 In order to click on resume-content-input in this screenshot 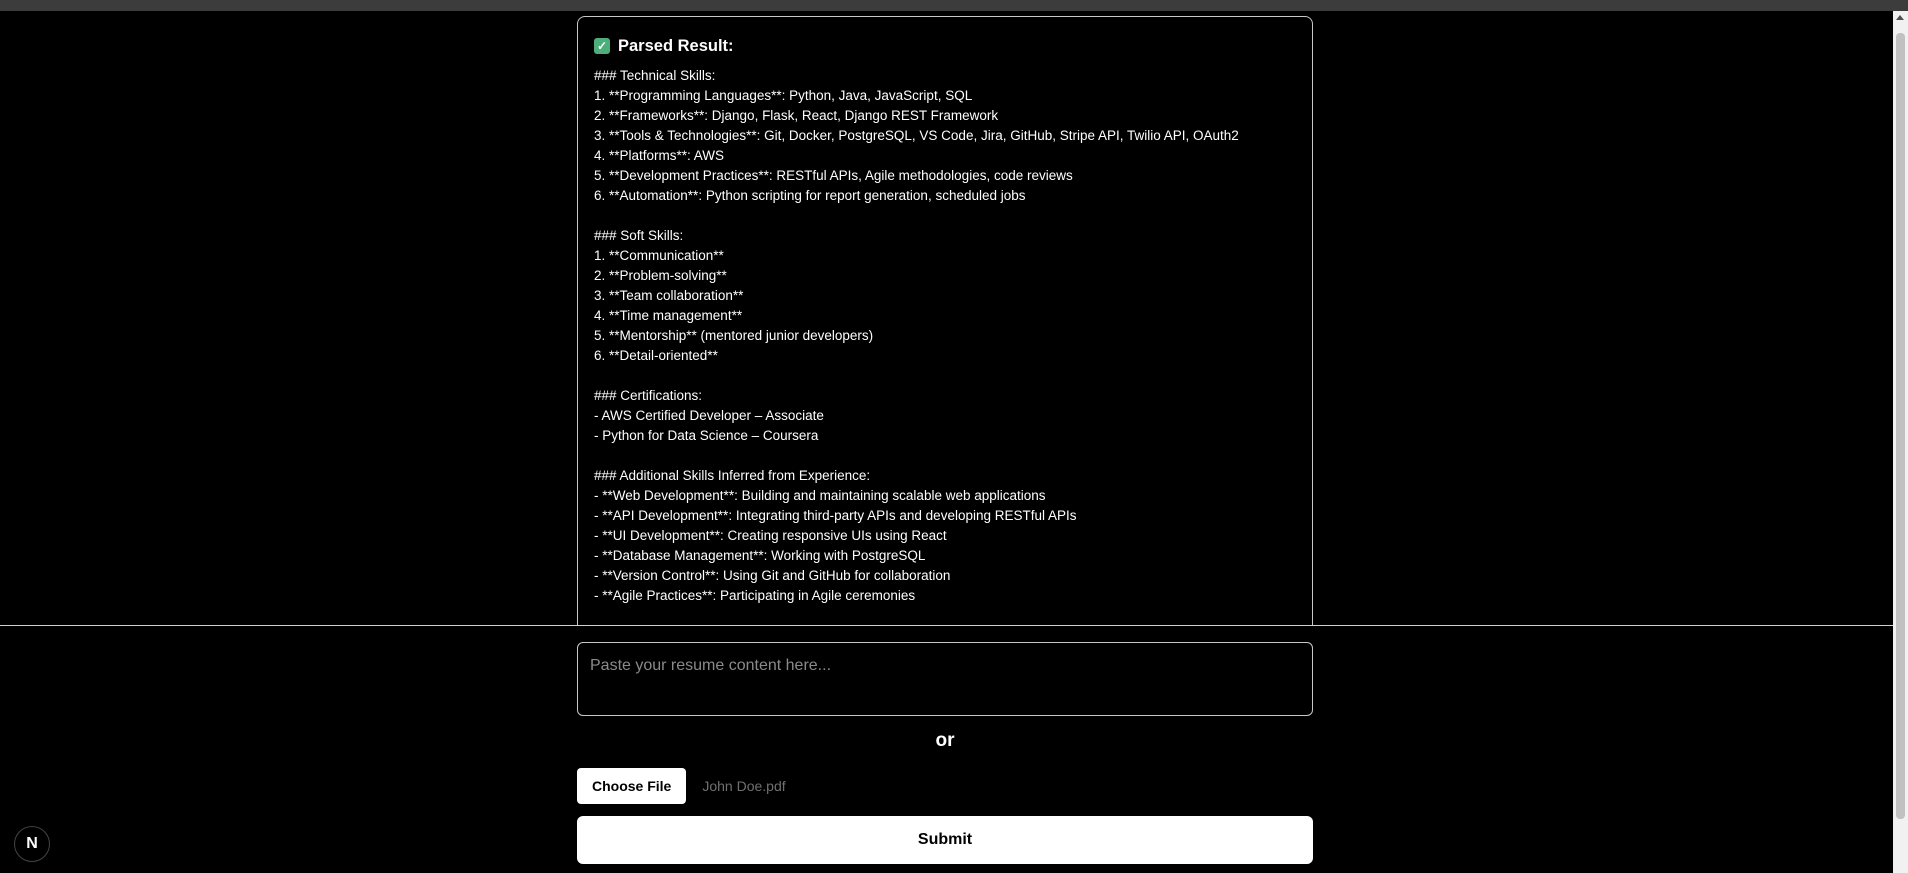, I will do `click(945, 679)`.